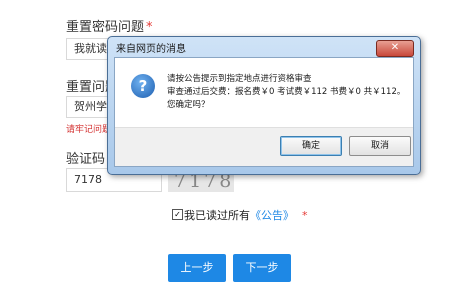  Describe the element at coordinates (188, 105) in the screenshot. I see `dialog-message-line3: 您确定吗？` at that location.